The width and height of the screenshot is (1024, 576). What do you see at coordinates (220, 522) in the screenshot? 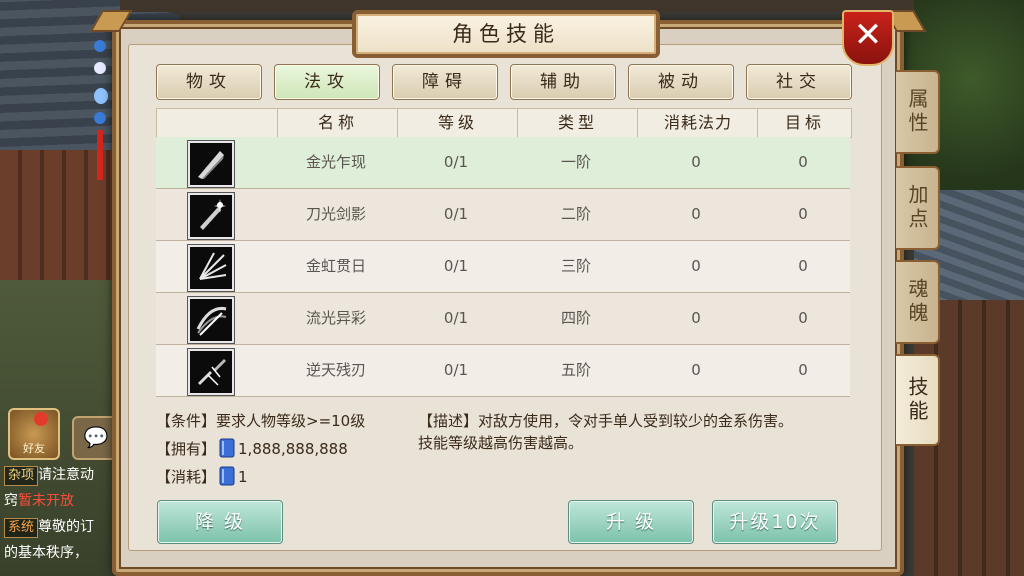
I see `downgrade-button: 降 级` at bounding box center [220, 522].